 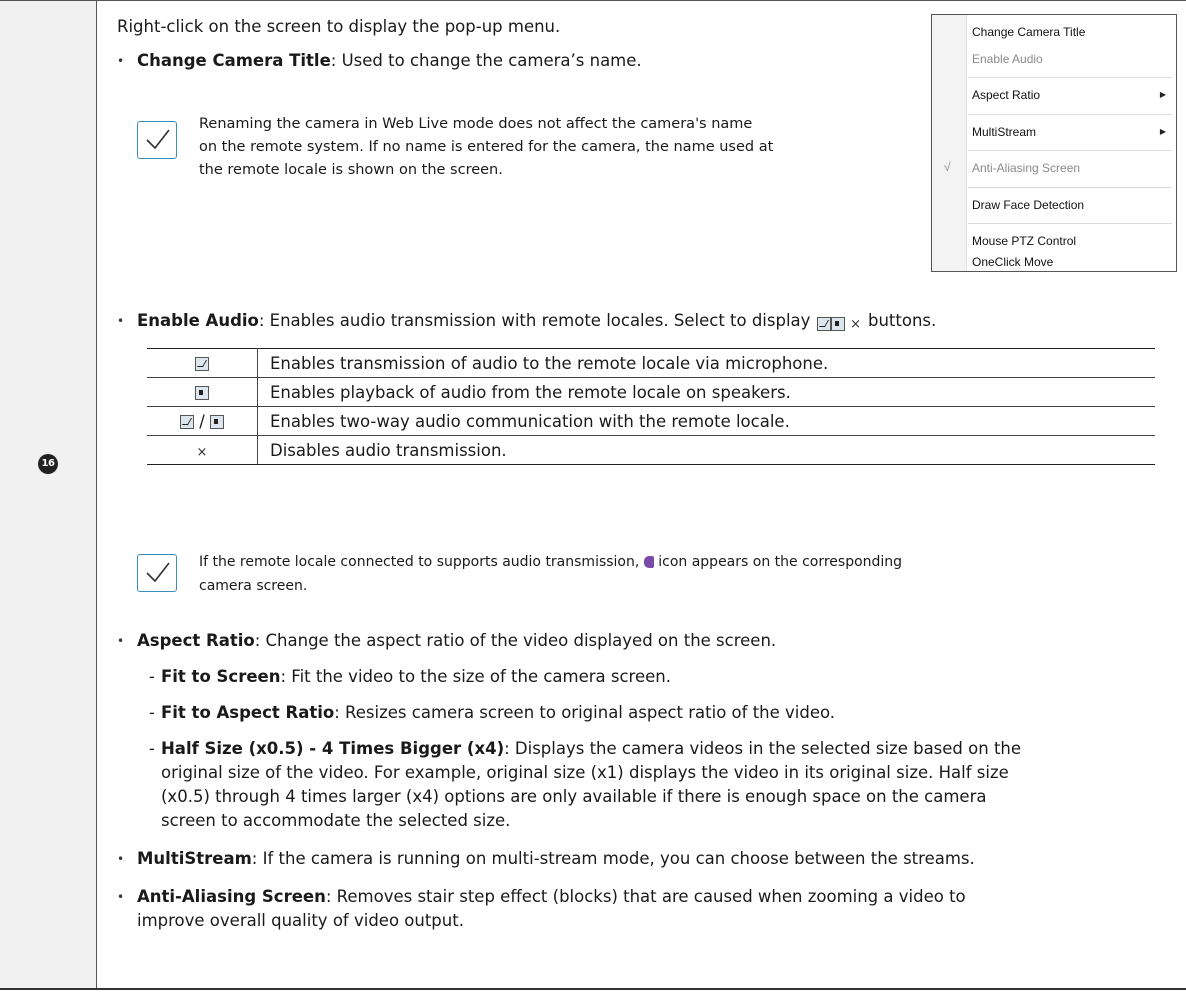 I want to click on anti-aliasing-term: Anti-Aliasing Screen, so click(x=231, y=896).